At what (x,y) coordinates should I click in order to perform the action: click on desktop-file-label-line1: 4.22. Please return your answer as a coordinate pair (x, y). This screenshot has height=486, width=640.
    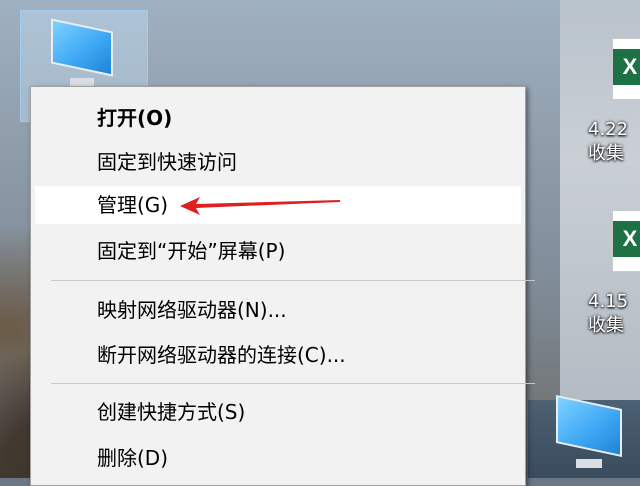
    Looking at the image, I should click on (608, 129).